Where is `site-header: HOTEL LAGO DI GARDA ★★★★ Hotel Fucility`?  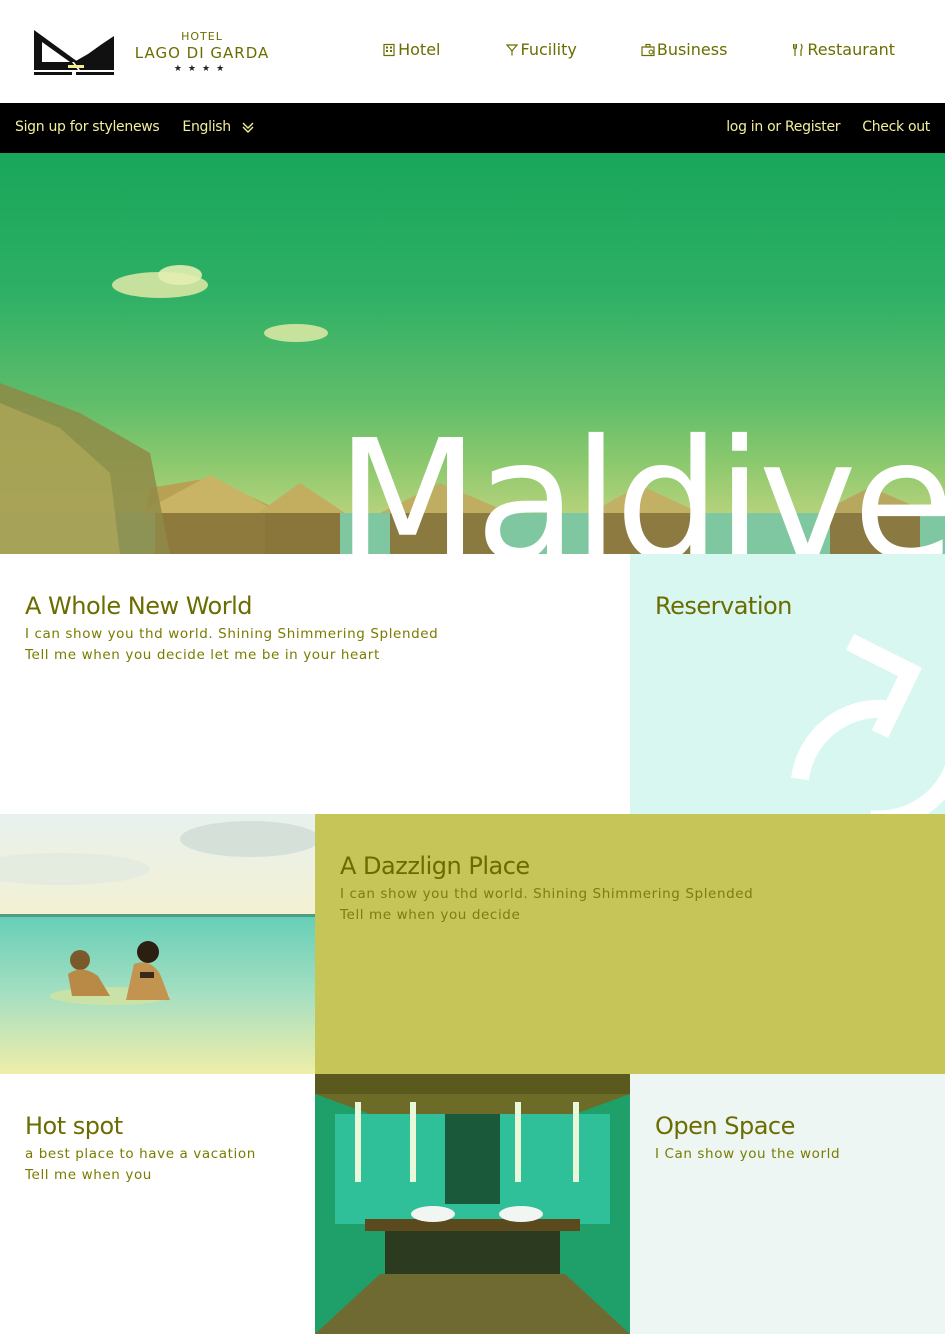 site-header: HOTEL LAGO DI GARDA ★★★★ Hotel Fucility is located at coordinates (472, 51).